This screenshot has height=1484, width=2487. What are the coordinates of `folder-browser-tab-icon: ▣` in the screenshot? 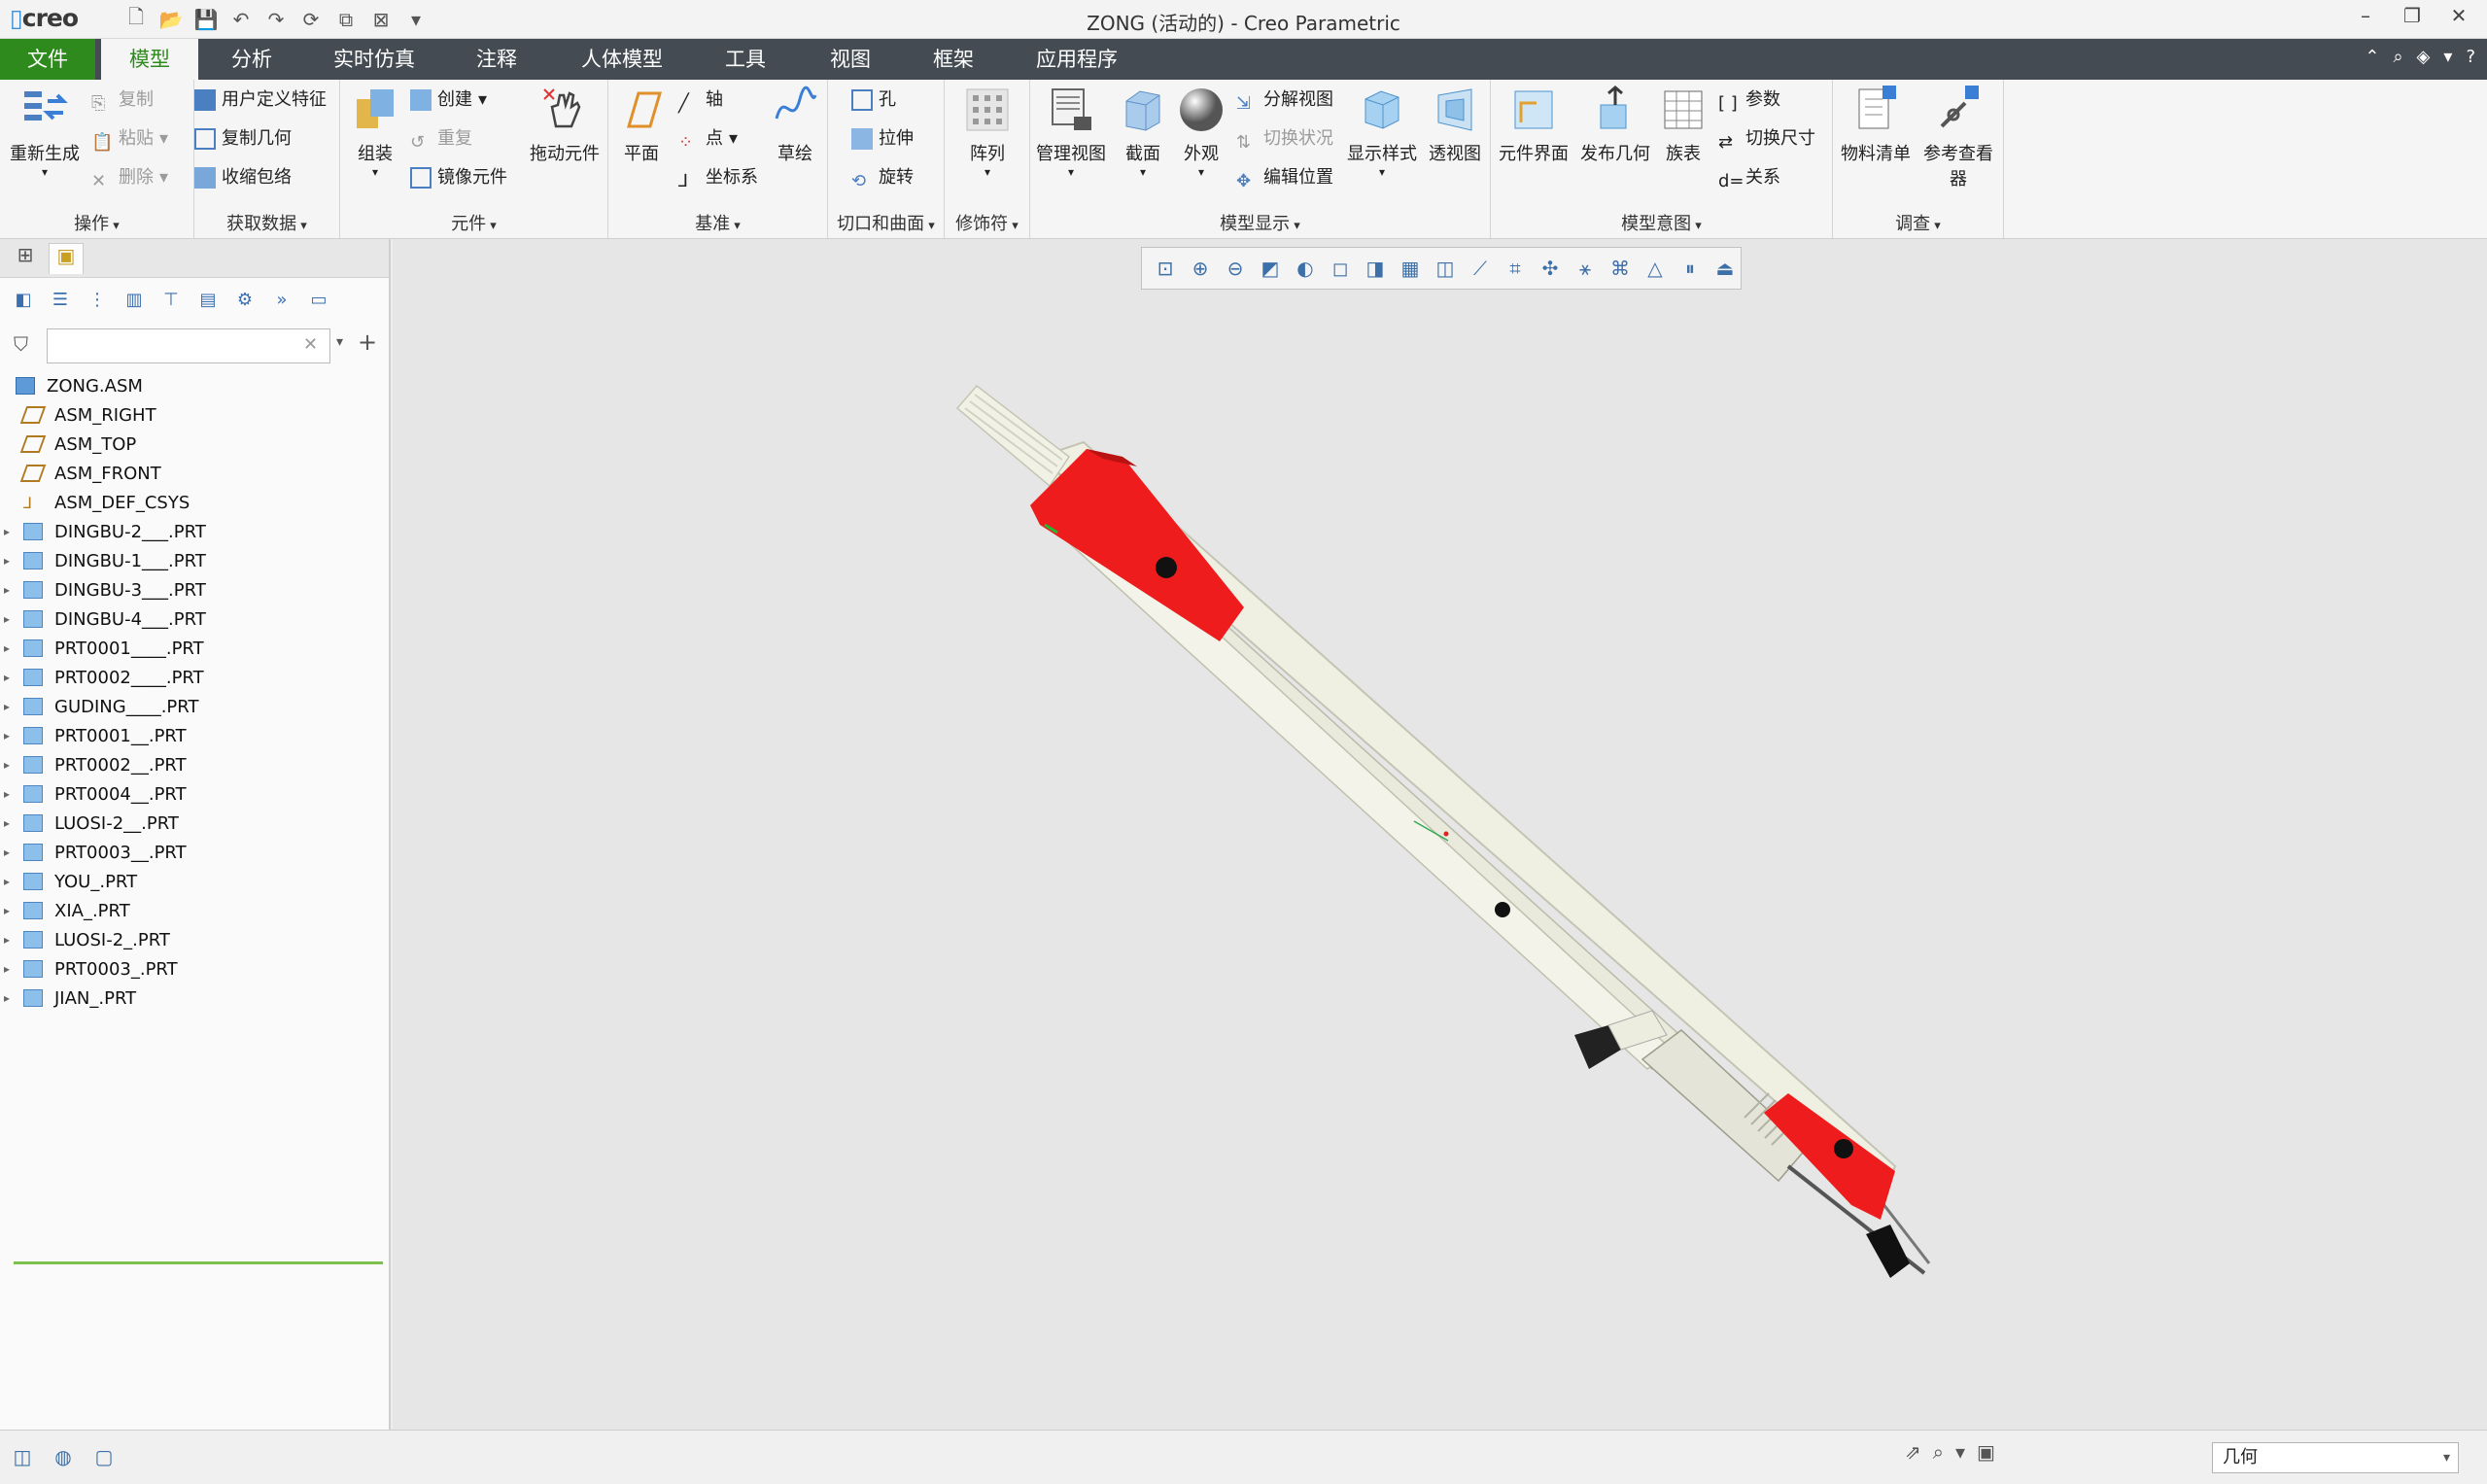 It's located at (66, 258).